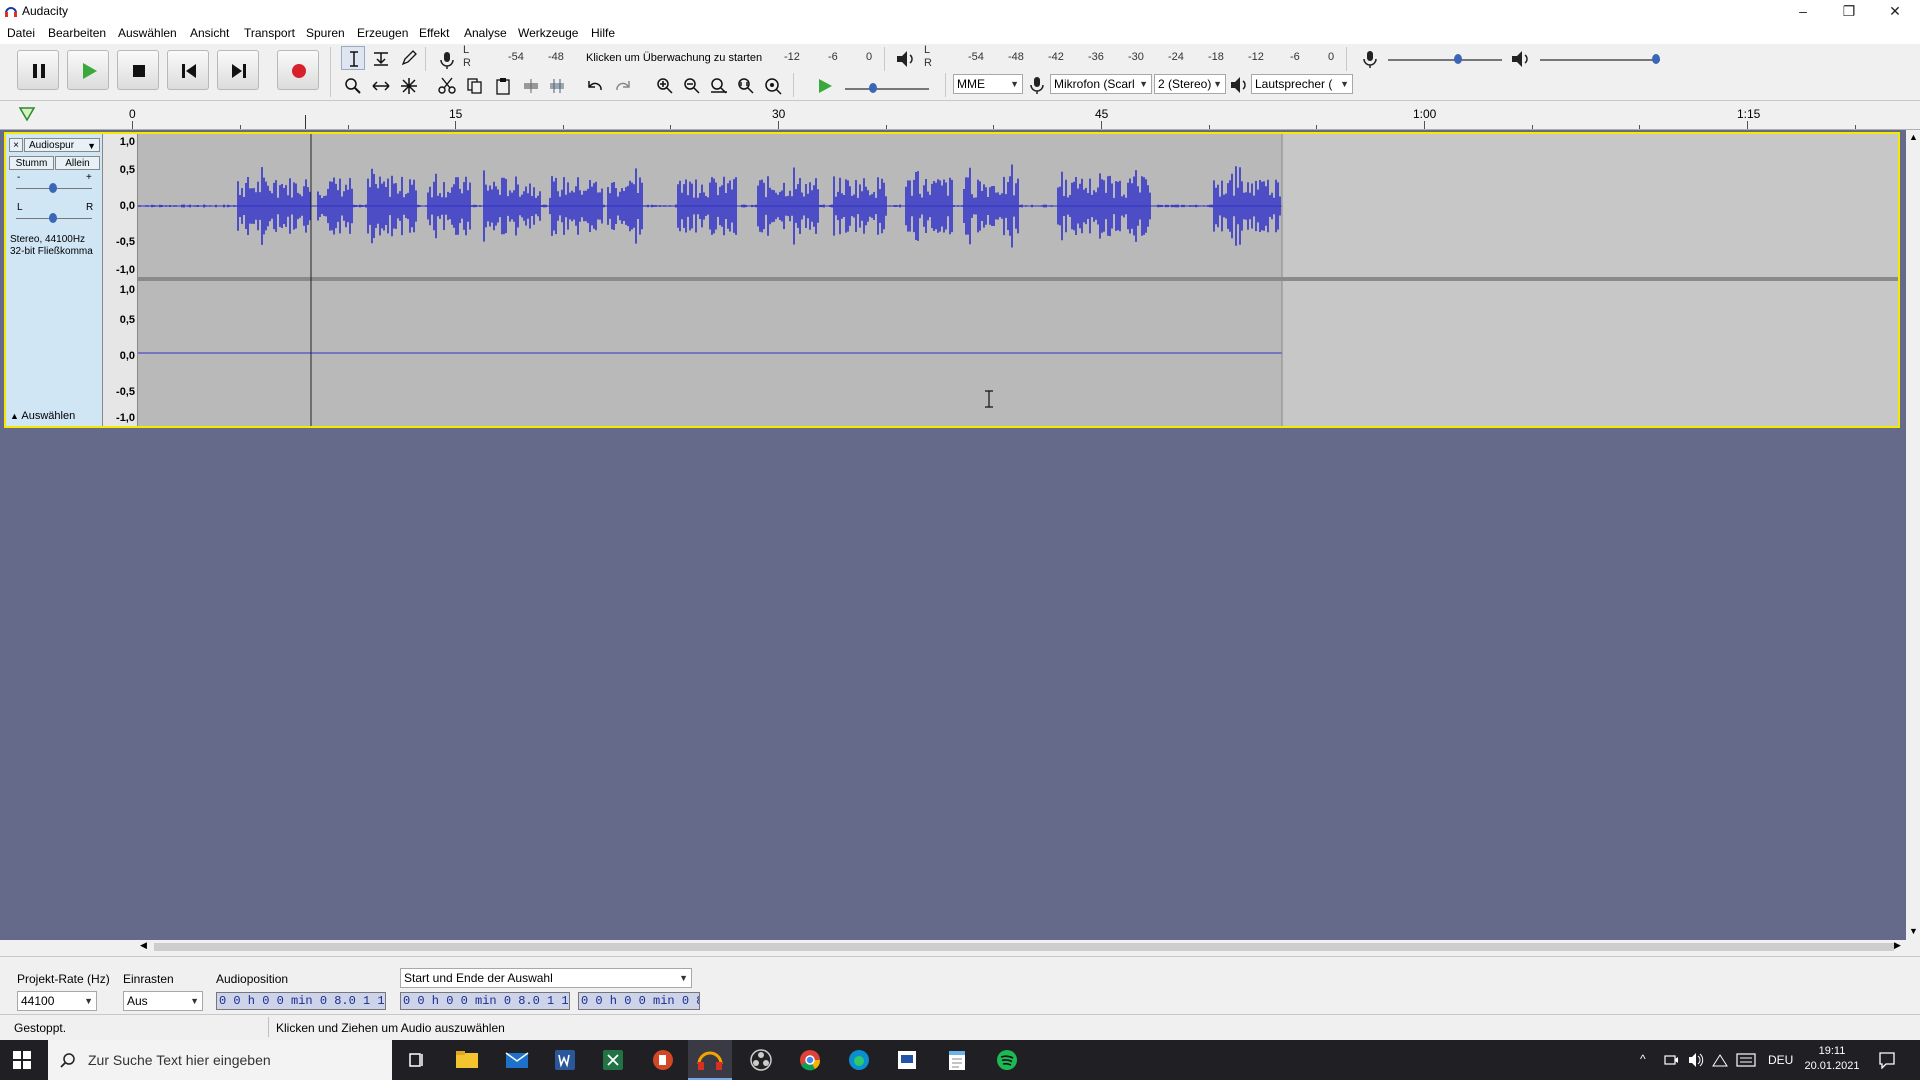  What do you see at coordinates (873, 88) in the screenshot?
I see `play-speed-thumb` at bounding box center [873, 88].